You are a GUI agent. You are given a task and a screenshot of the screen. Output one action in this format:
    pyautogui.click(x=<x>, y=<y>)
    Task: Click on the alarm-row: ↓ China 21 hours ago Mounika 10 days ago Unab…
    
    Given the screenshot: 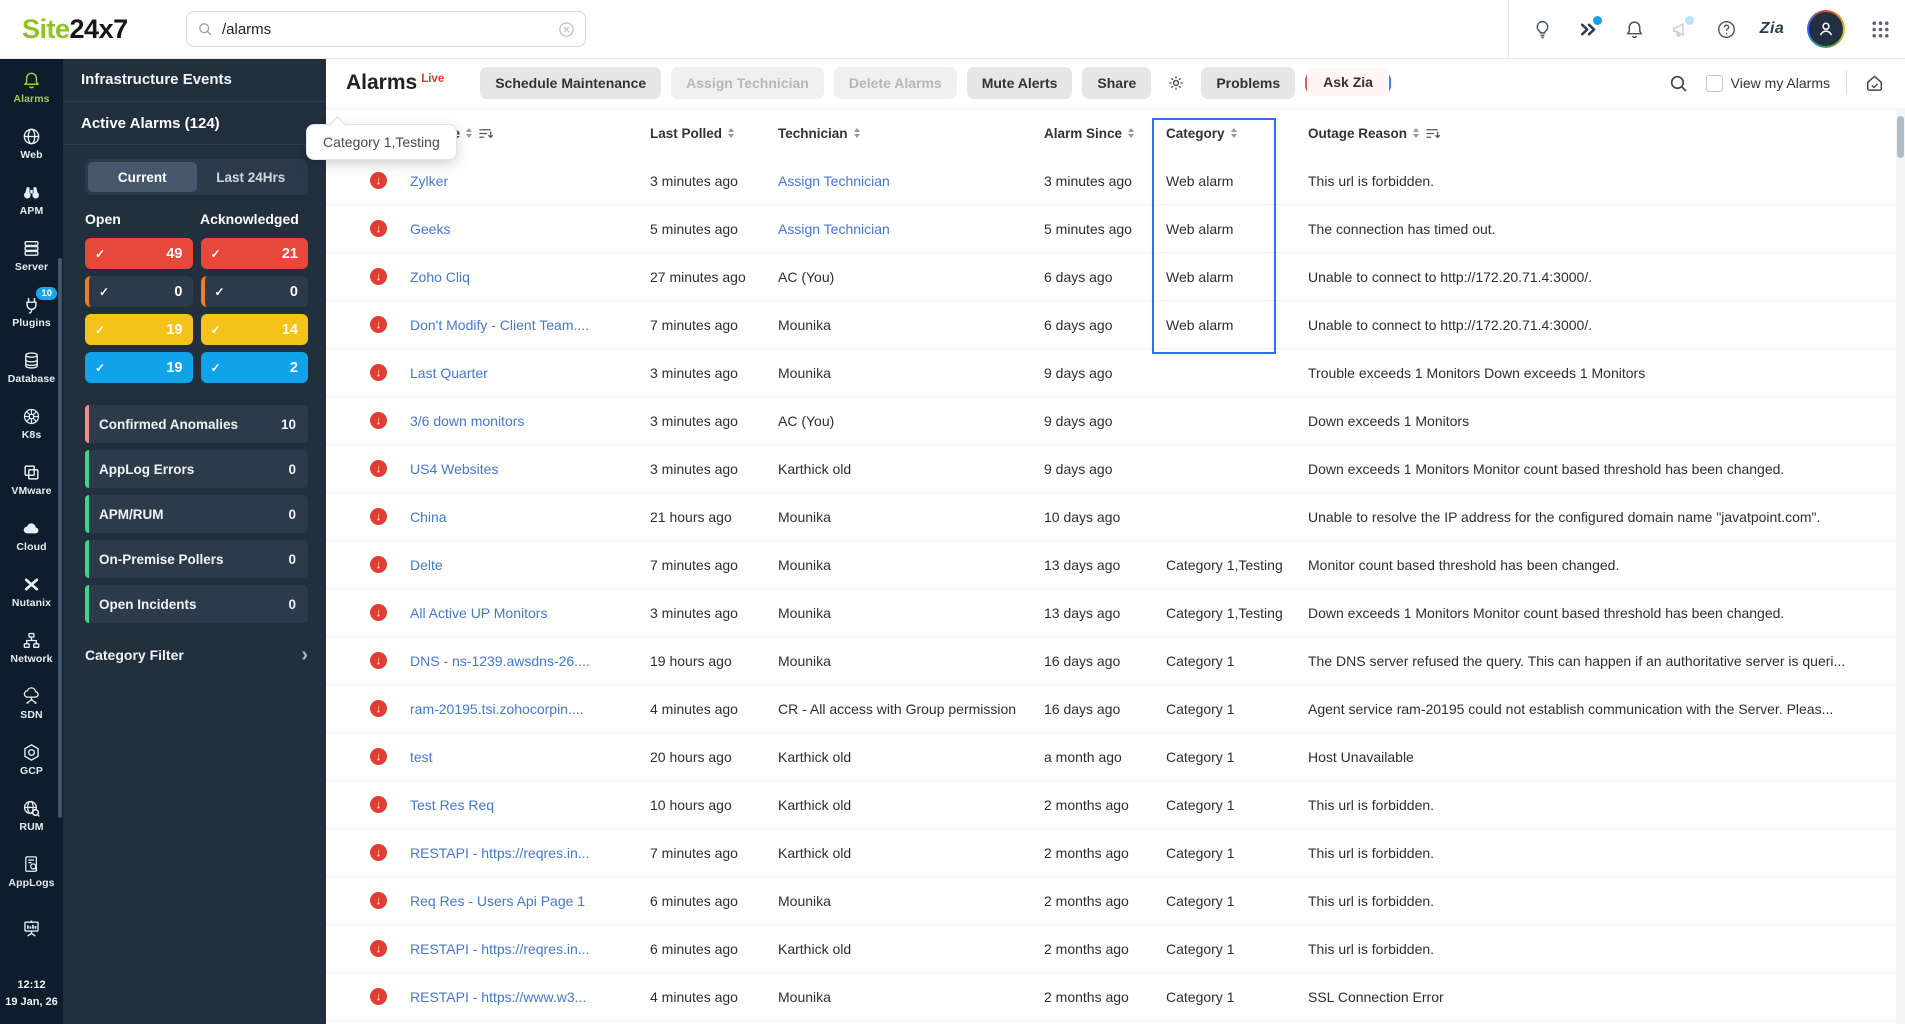 What is the action you would take?
    pyautogui.click(x=1115, y=516)
    